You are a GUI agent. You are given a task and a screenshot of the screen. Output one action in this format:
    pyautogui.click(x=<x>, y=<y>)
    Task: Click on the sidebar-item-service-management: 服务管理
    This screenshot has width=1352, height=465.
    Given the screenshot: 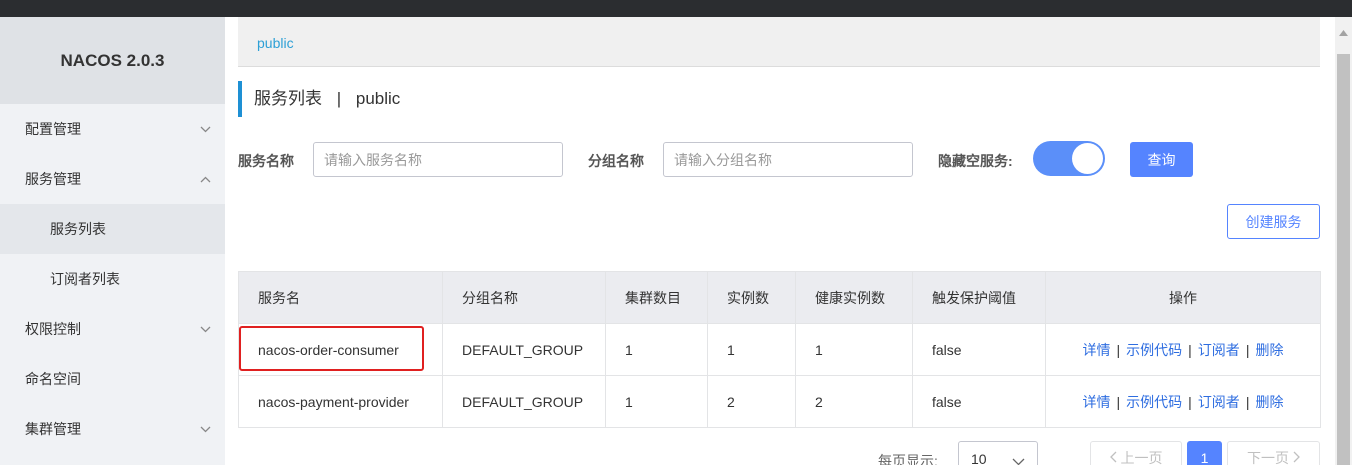 What is the action you would take?
    pyautogui.click(x=112, y=179)
    